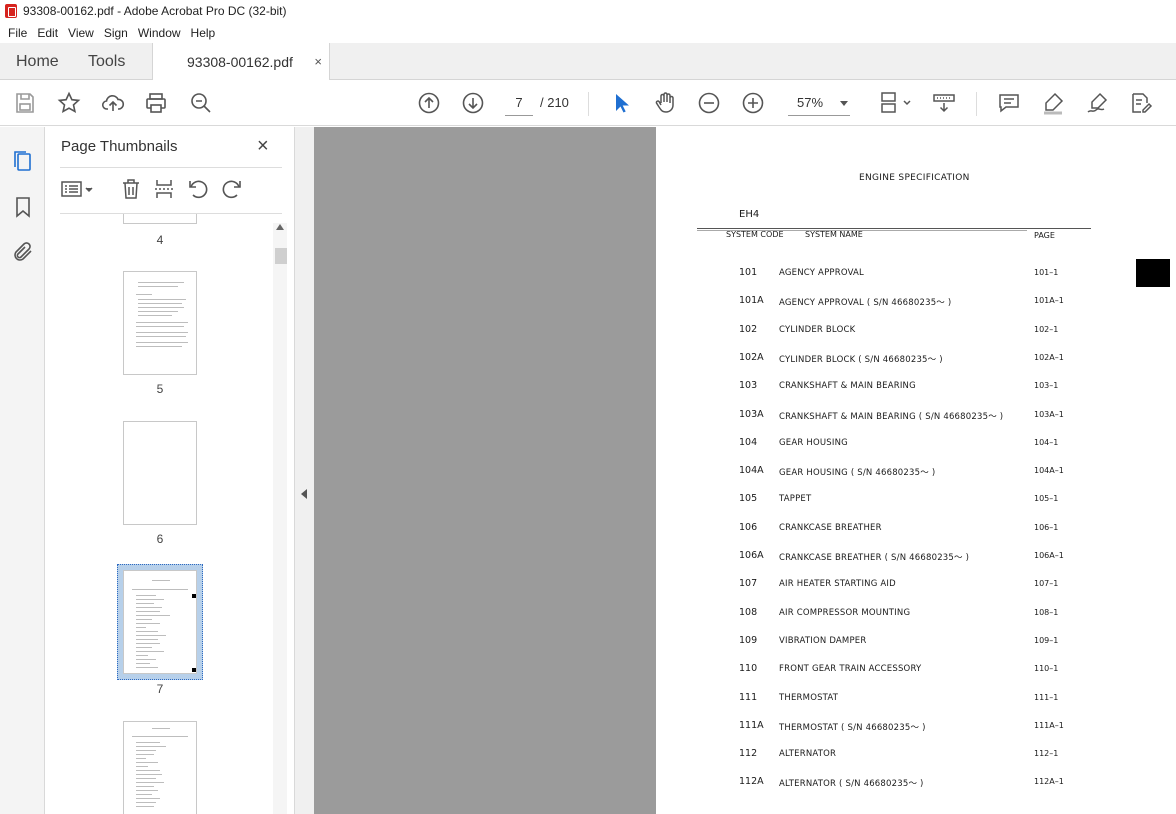  Describe the element at coordinates (23, 252) in the screenshot. I see `attachment-icon` at that location.